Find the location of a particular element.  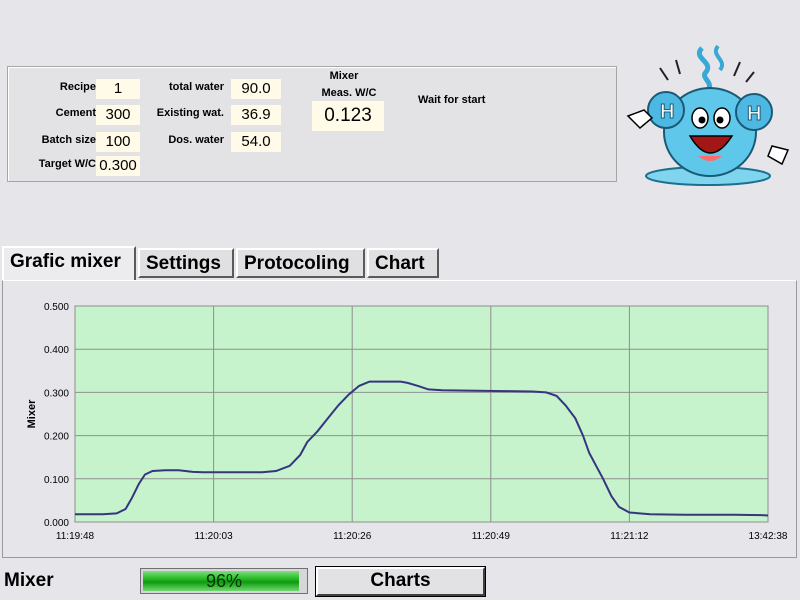

x-tick-label: 11:21:12 is located at coordinates (629, 536).